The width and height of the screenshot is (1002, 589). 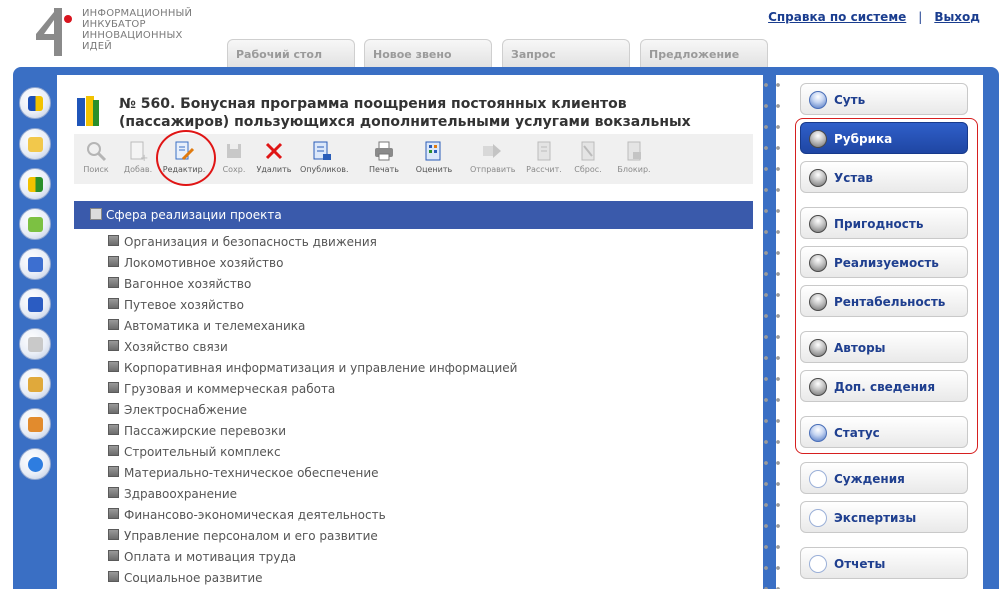 I want to click on nav-essence: Суть, so click(x=884, y=99).